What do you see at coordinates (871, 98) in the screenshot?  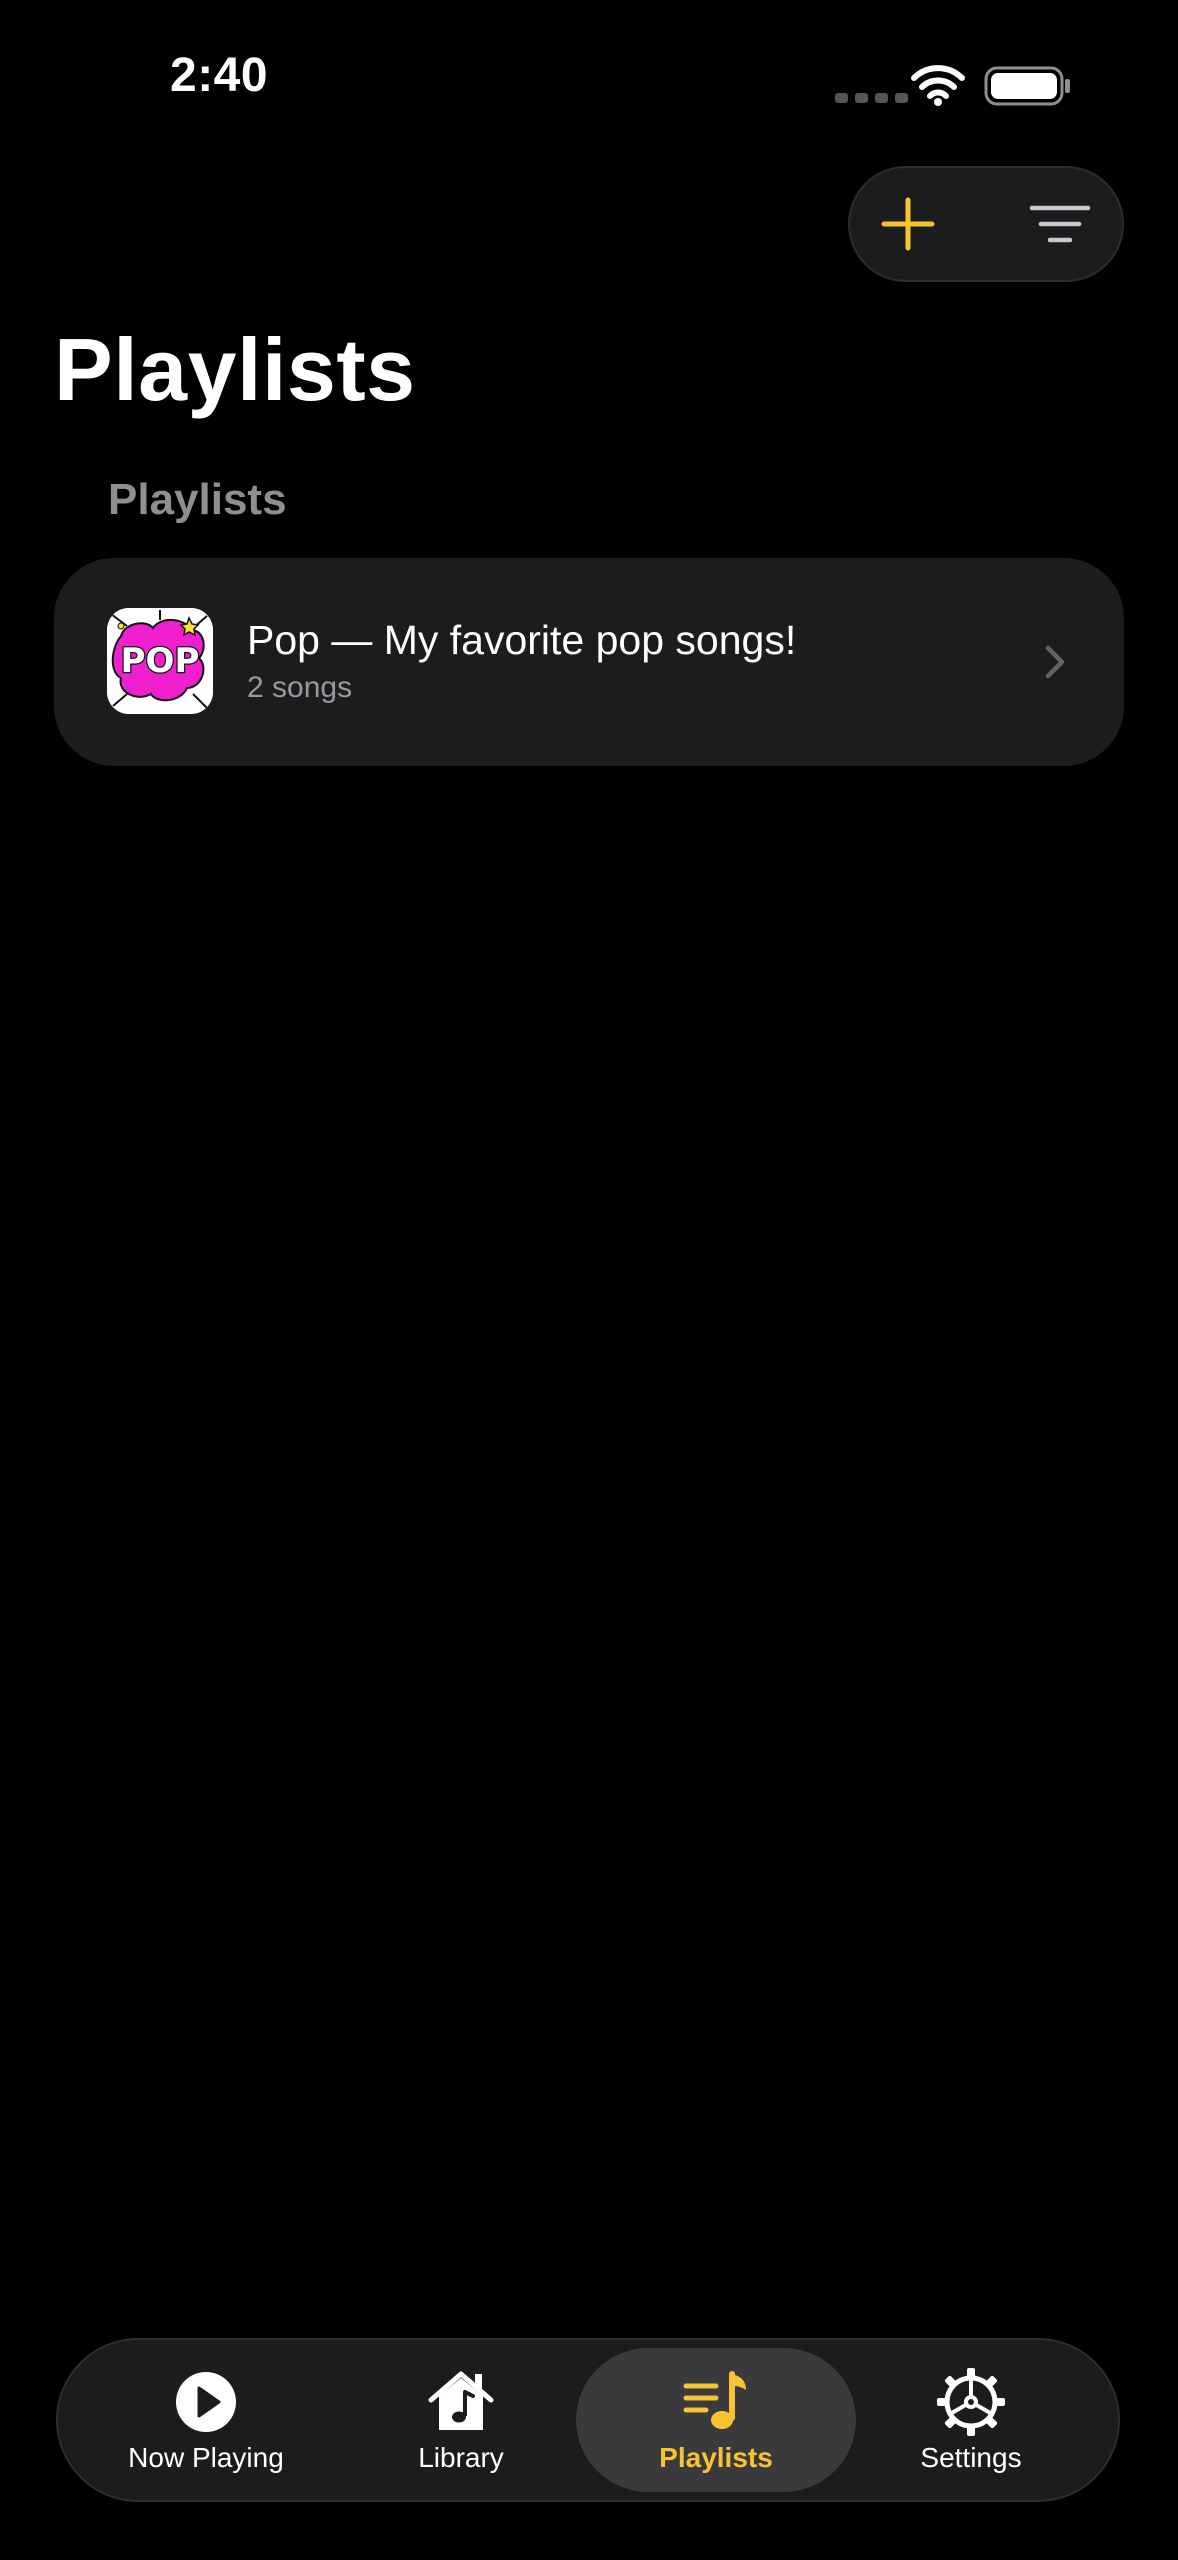 I see `cellular-signal-icon` at bounding box center [871, 98].